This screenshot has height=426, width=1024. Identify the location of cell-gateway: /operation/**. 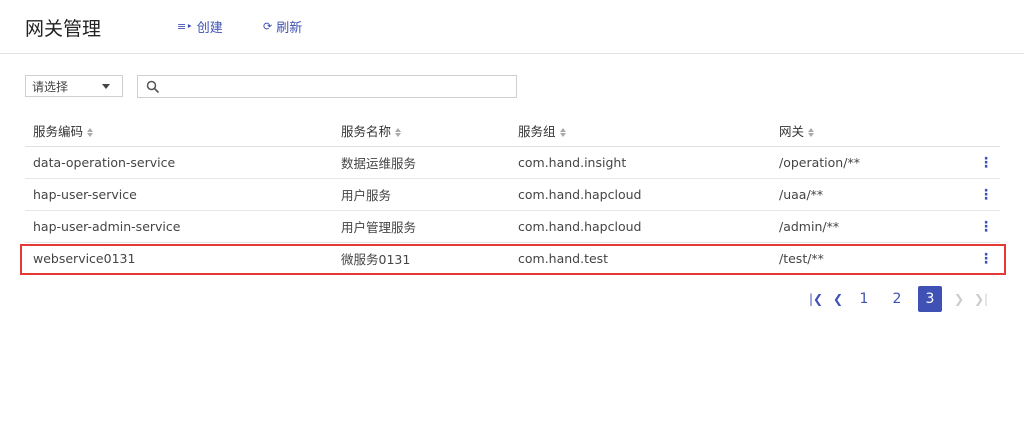
(867, 162).